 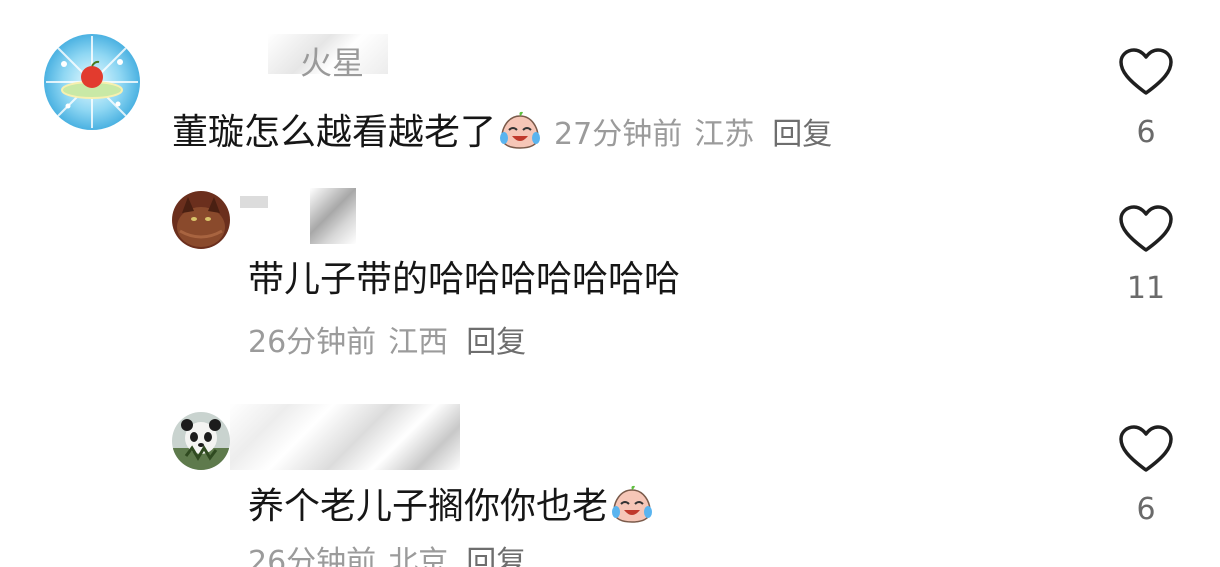 I want to click on username: 火星, so click(x=332, y=61).